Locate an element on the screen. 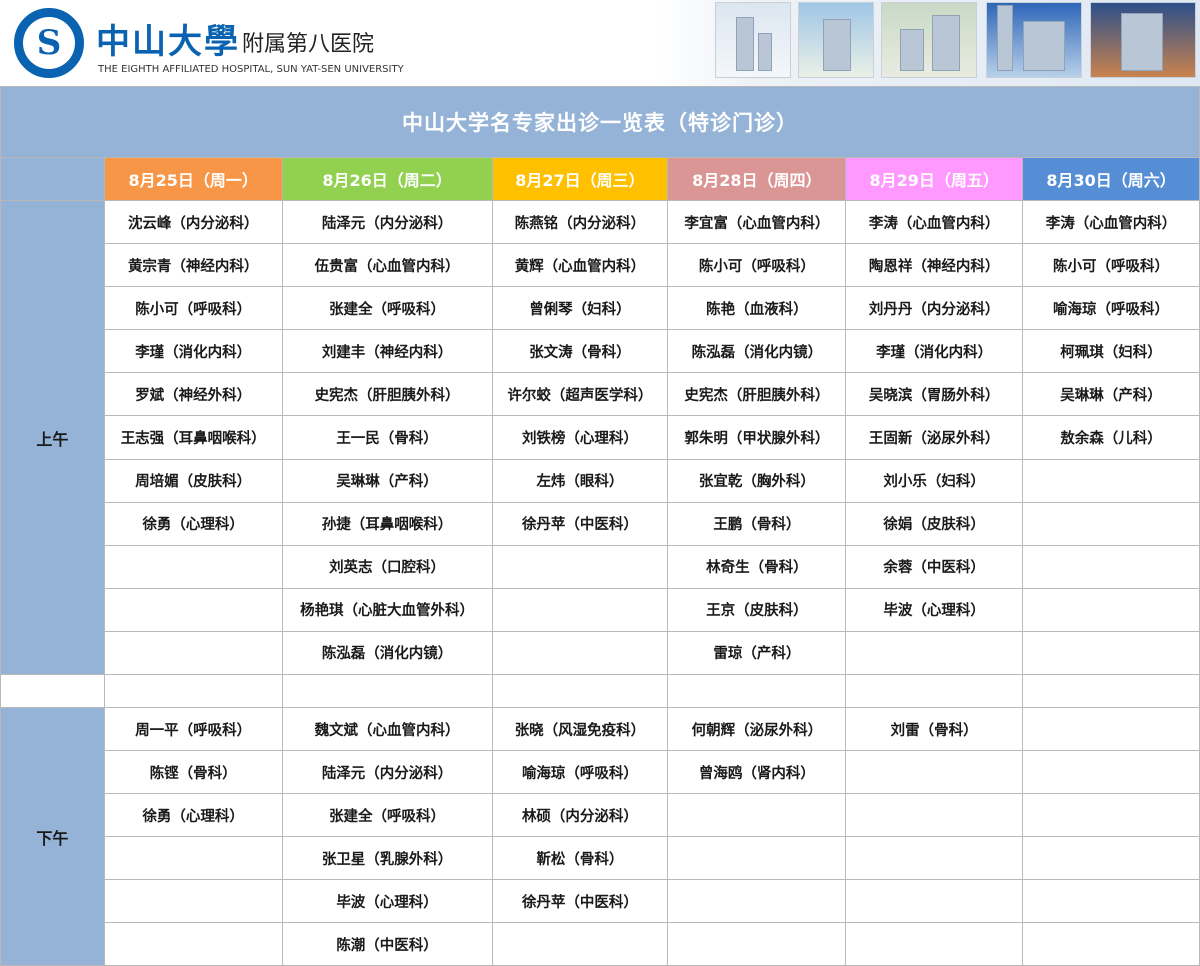 The width and height of the screenshot is (1200, 966). doctor-cell: 刘建丰（神经内科） is located at coordinates (387, 351).